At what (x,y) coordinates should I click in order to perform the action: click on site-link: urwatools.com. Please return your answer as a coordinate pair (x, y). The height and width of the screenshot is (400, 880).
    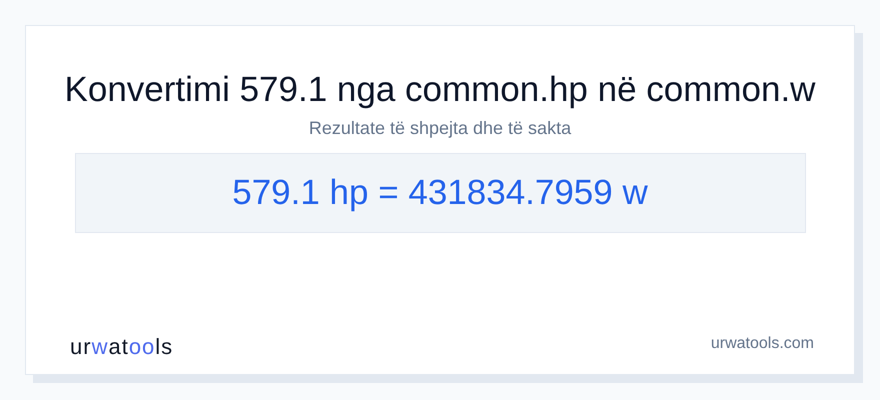
    Looking at the image, I should click on (762, 344).